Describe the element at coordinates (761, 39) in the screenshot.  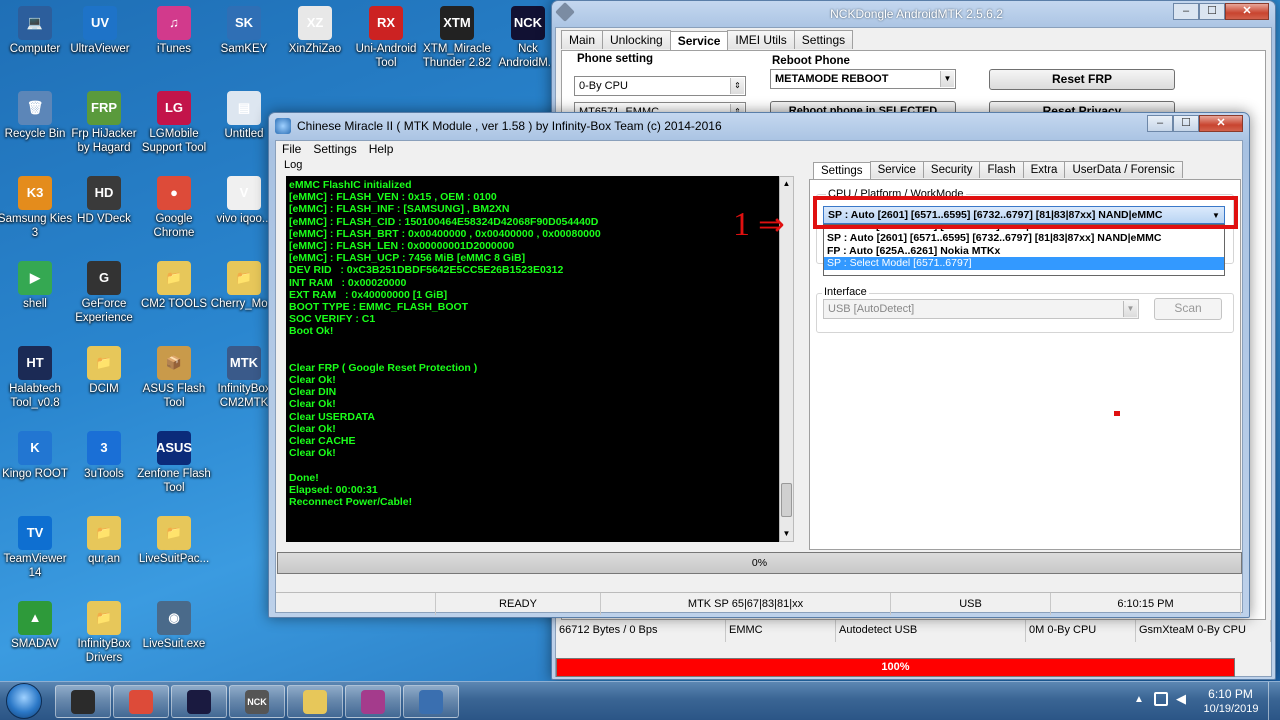
I see `tab-imei-utils: IMEI Utils` at that location.